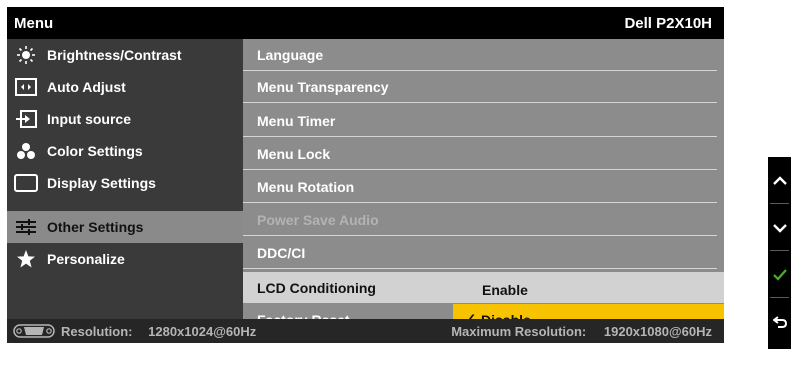 The image size is (791, 366). I want to click on menu-item-label: Display Settings, so click(101, 183).